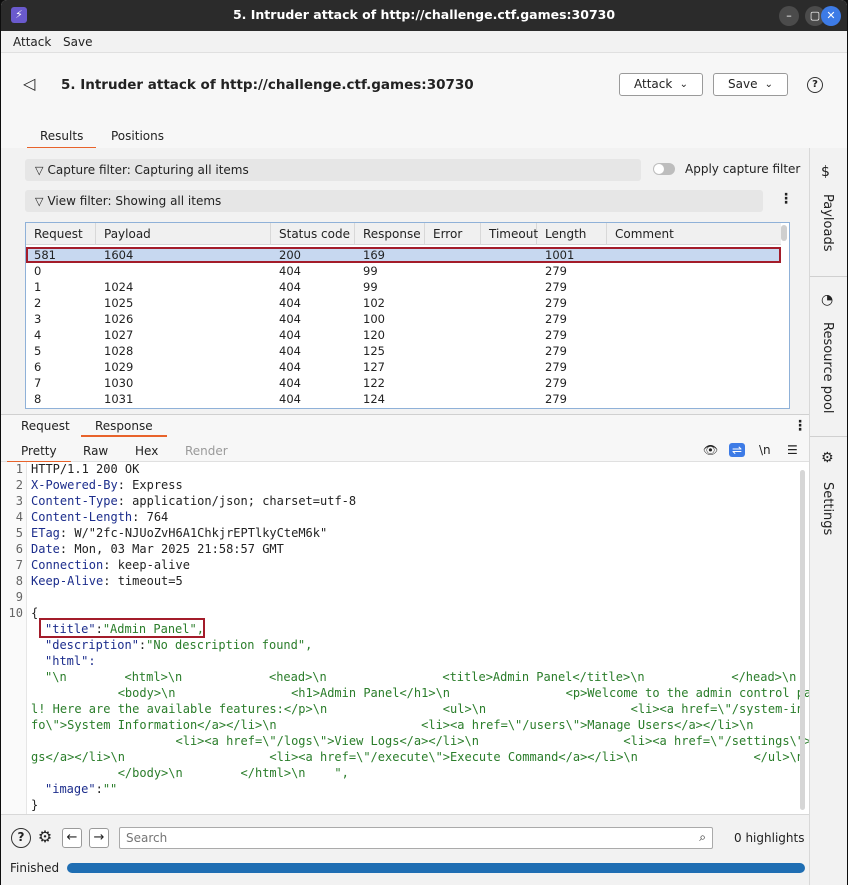 The width and height of the screenshot is (848, 885). Describe the element at coordinates (290, 255) in the screenshot. I see `table-cell: 200` at that location.